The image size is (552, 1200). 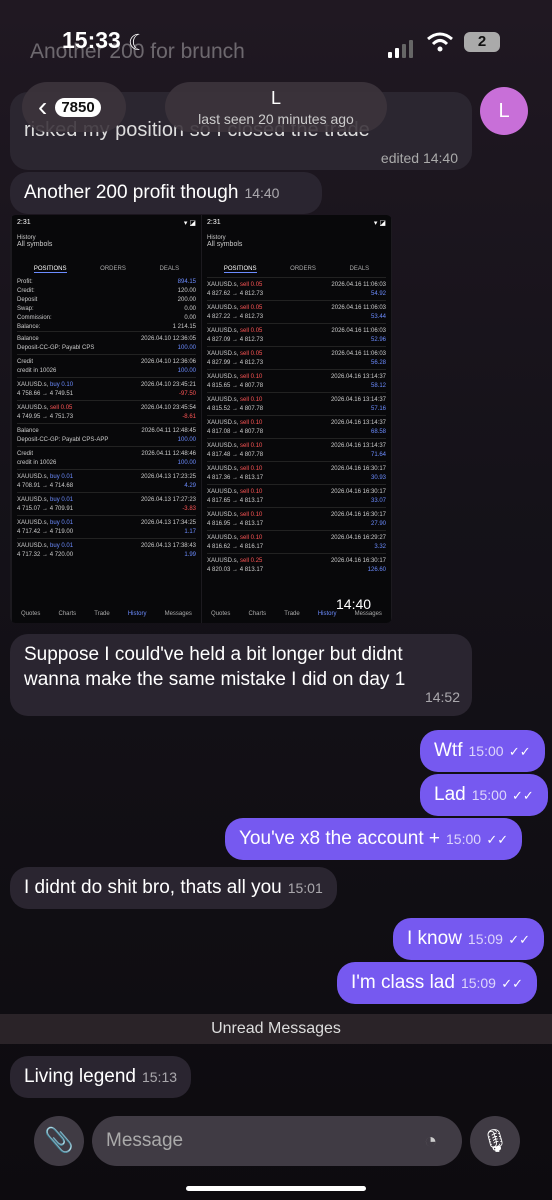 I want to click on composer: 📎 Message ◔ 🎙, so click(x=276, y=1143).